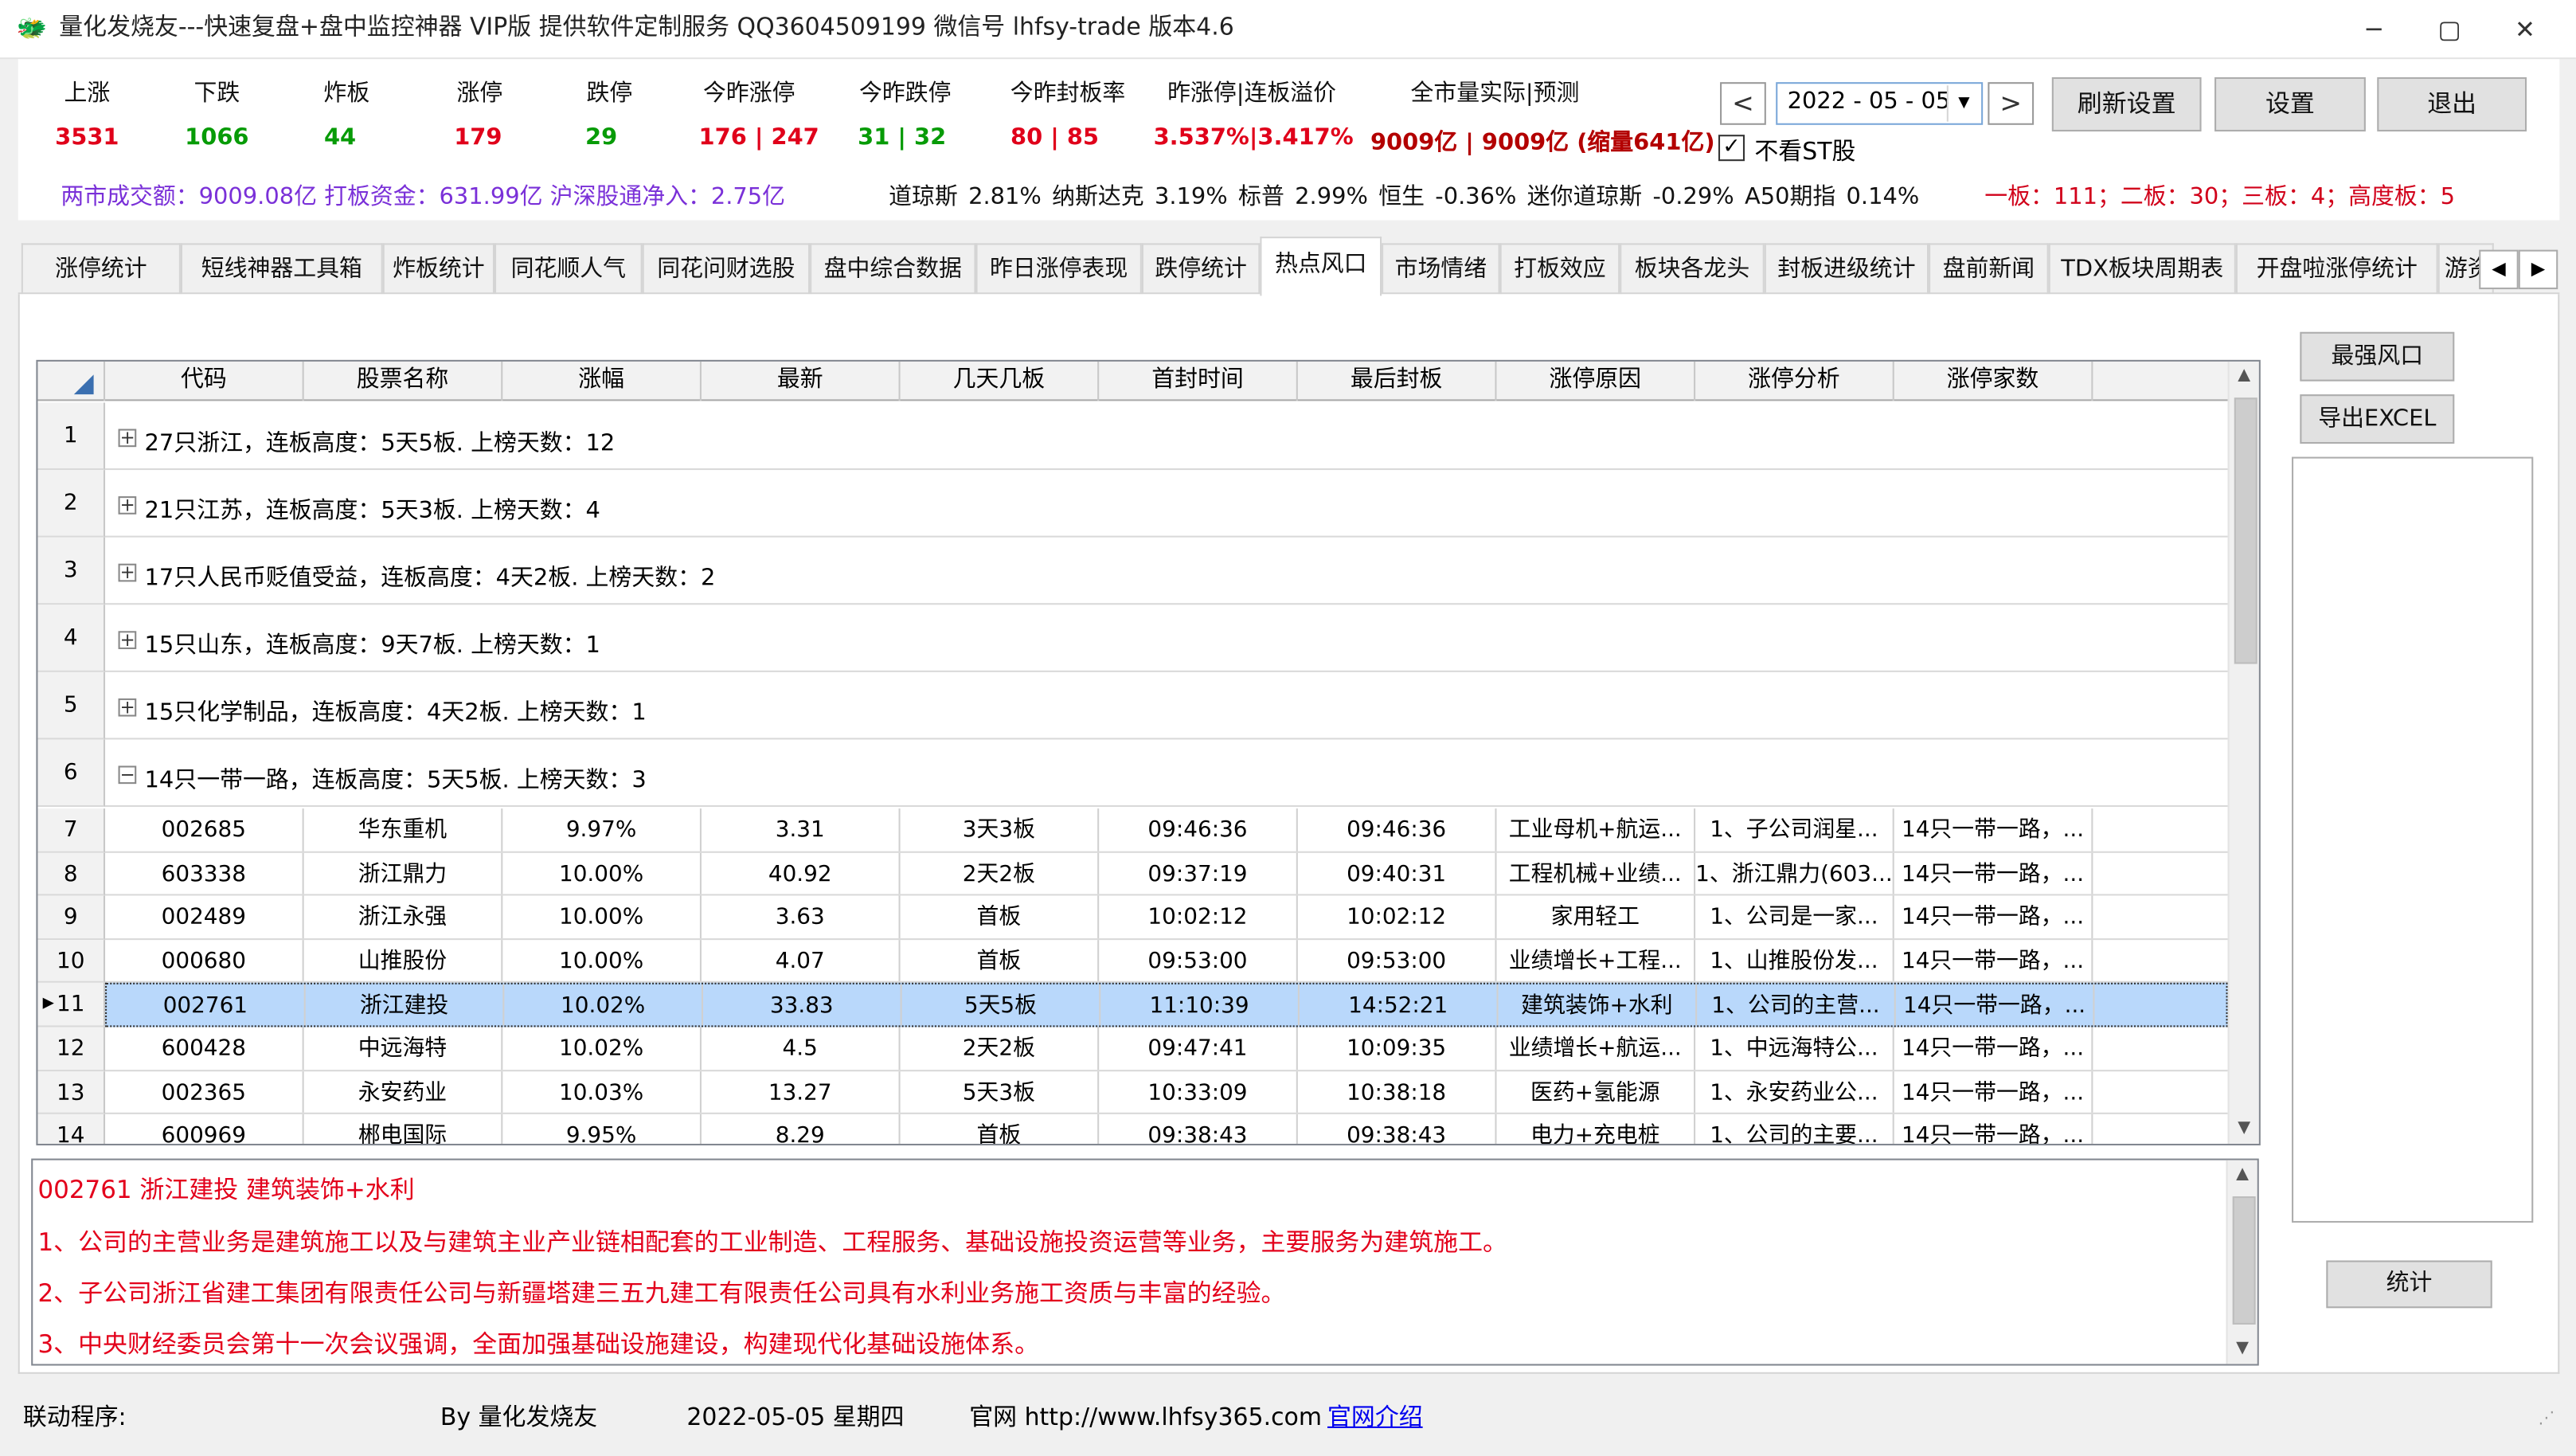  What do you see at coordinates (438, 269) in the screenshot?
I see `tab-broken-stats: 炸板统计` at bounding box center [438, 269].